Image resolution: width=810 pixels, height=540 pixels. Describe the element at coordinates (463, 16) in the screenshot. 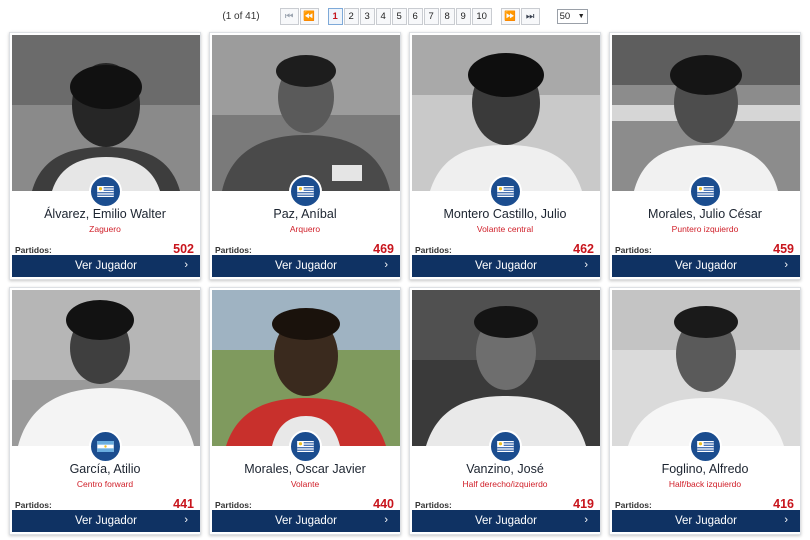

I see `page-button-9: 9` at that location.